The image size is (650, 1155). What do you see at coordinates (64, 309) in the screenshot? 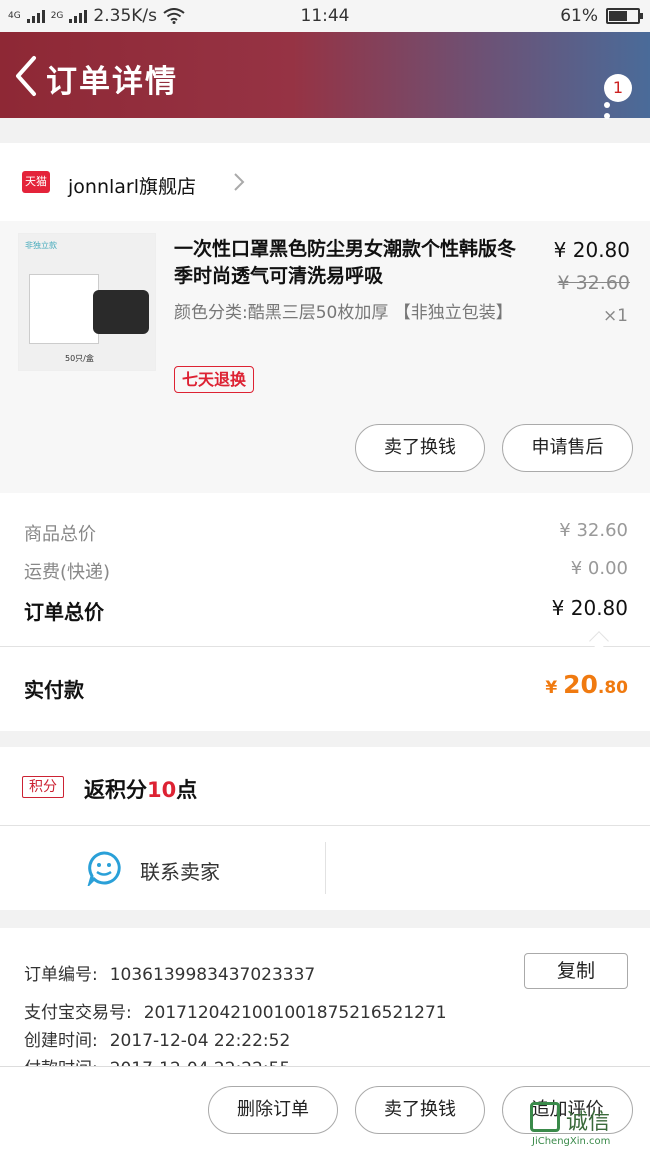
I see `product-box-graphic` at bounding box center [64, 309].